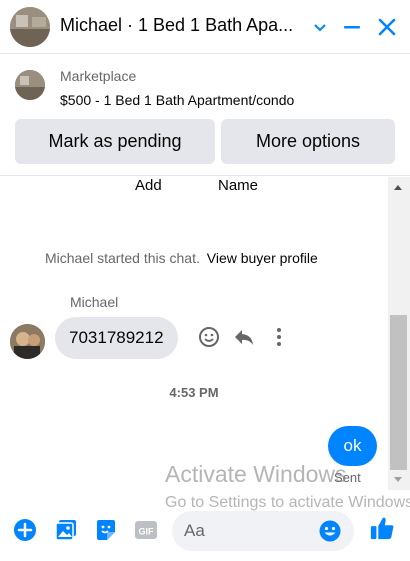 Image resolution: width=410 pixels, height=561 pixels. Describe the element at coordinates (352, 27) in the screenshot. I see `minimize-icon` at that location.